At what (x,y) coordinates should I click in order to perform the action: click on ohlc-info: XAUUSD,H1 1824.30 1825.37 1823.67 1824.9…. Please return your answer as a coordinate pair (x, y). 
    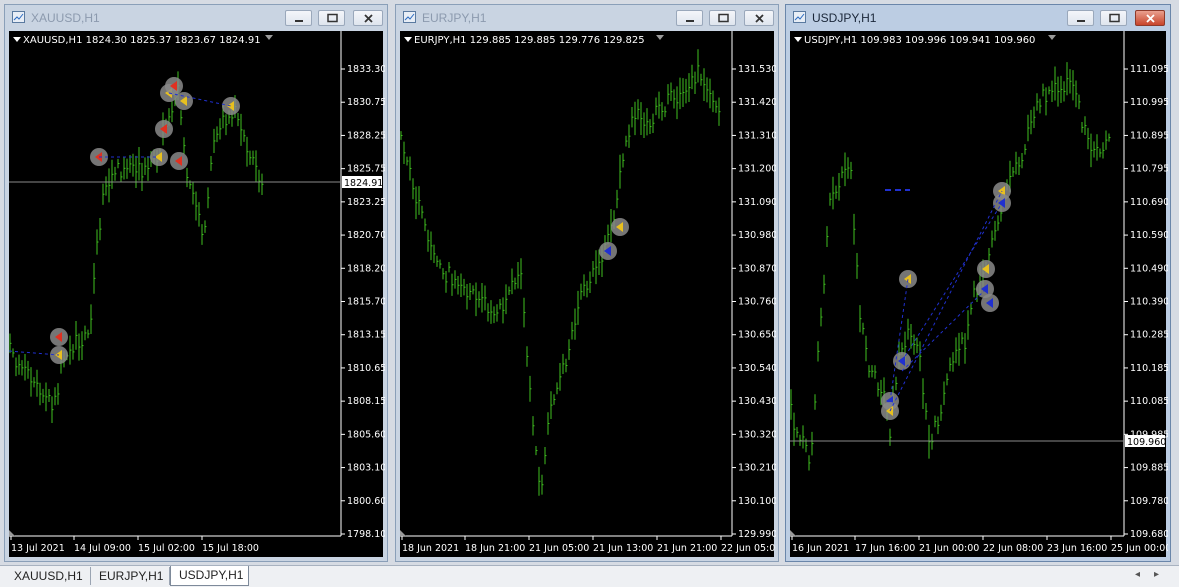
    Looking at the image, I should click on (142, 40).